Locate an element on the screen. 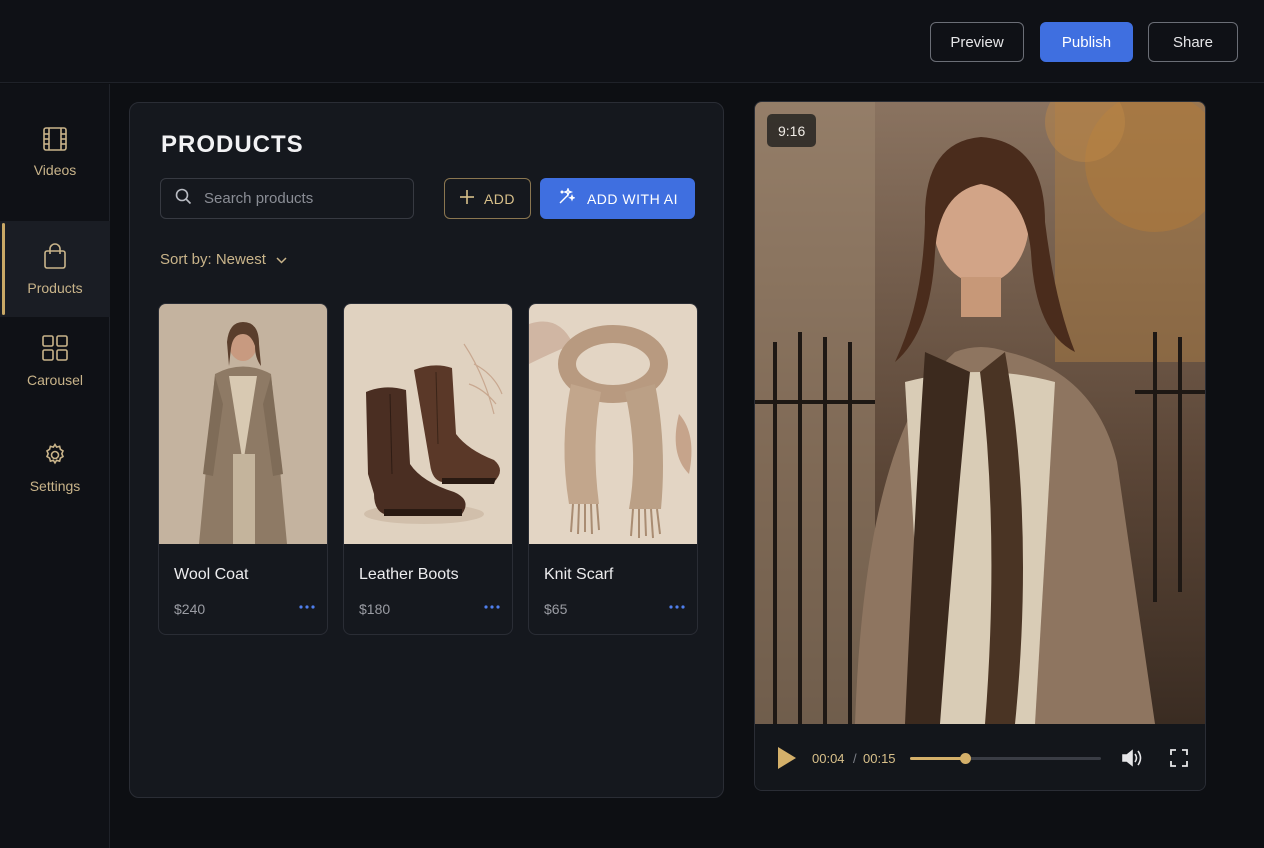 Image resolution: width=1264 pixels, height=848 pixels. knit-scarf-photo is located at coordinates (613, 424).